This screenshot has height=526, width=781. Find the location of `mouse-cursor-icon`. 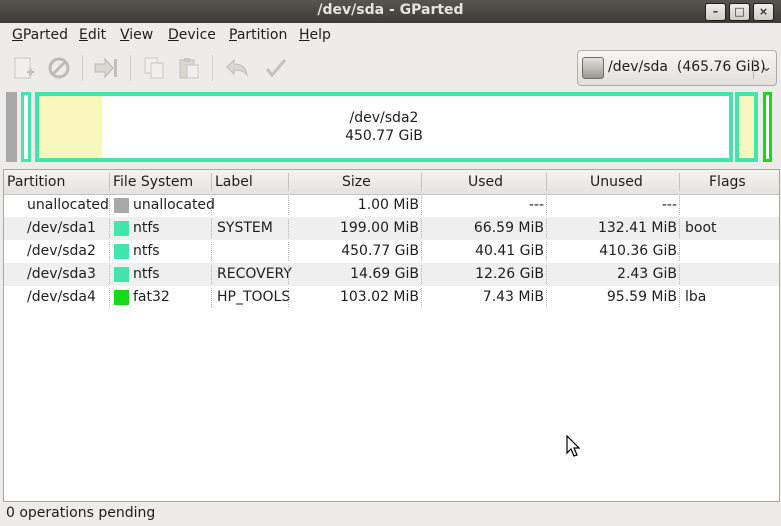

mouse-cursor-icon is located at coordinates (573, 447).